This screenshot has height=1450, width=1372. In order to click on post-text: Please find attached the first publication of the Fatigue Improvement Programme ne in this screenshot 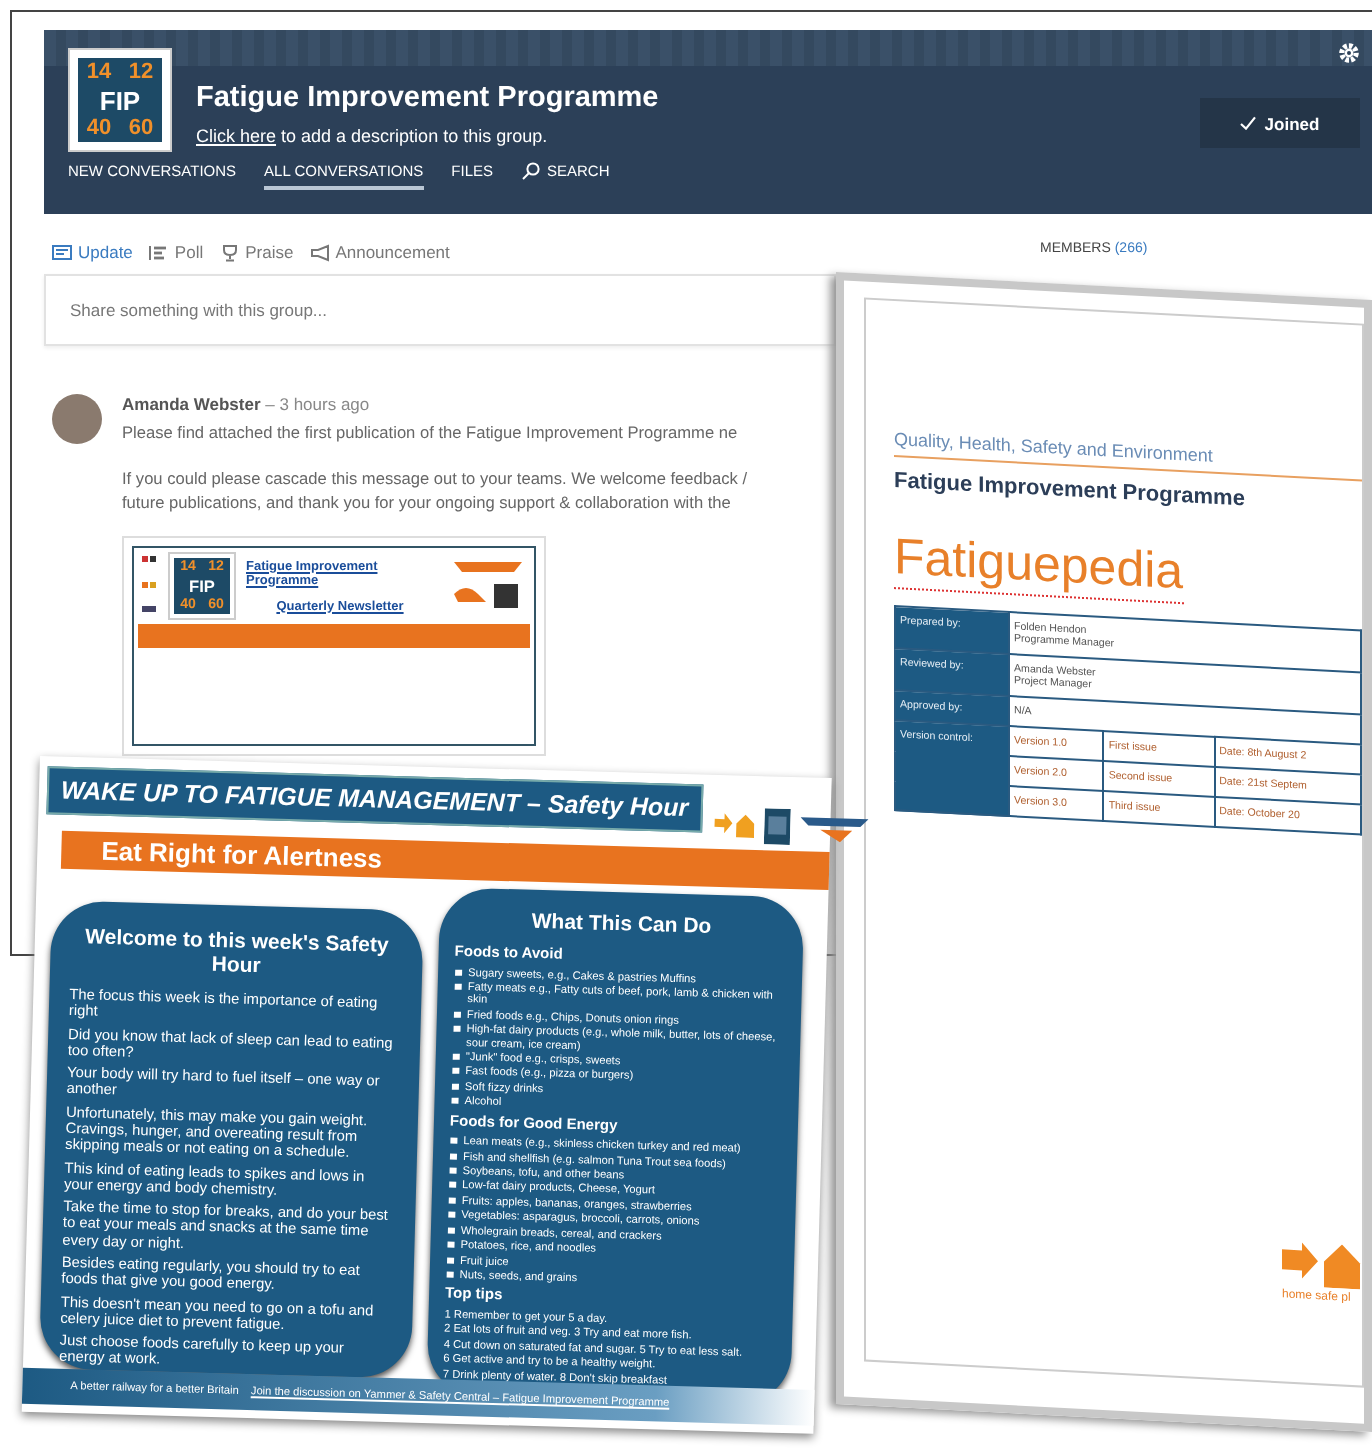, I will do `click(431, 432)`.